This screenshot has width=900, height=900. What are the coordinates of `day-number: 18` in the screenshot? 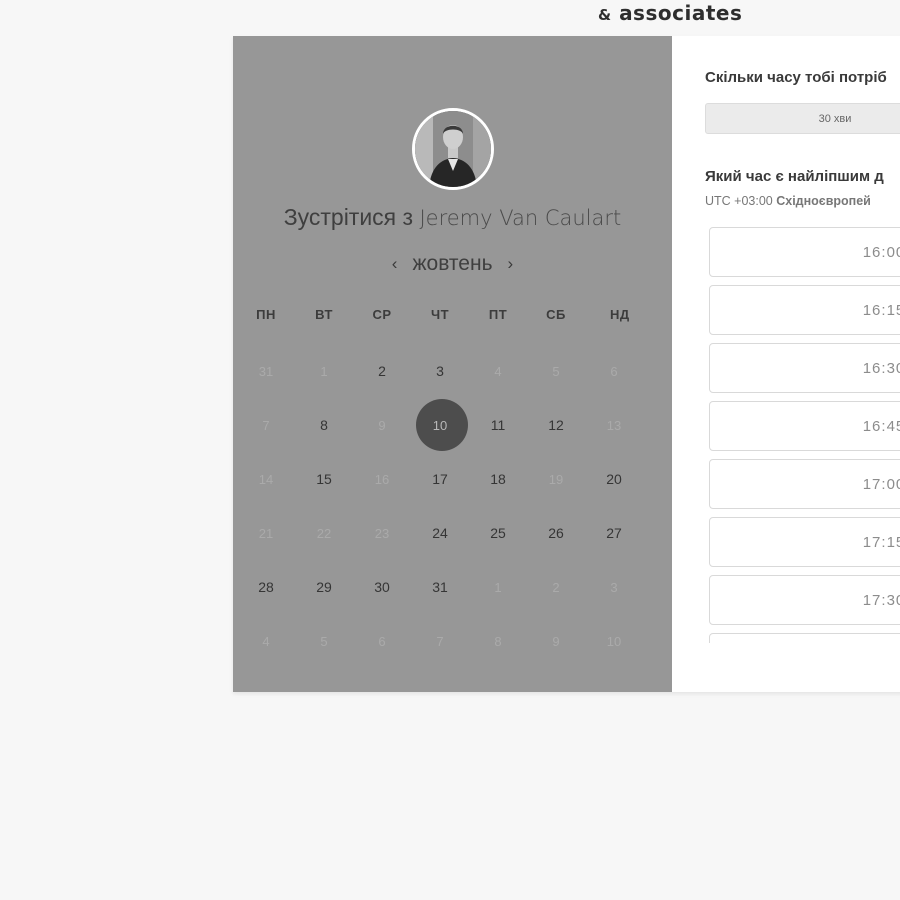 It's located at (498, 479).